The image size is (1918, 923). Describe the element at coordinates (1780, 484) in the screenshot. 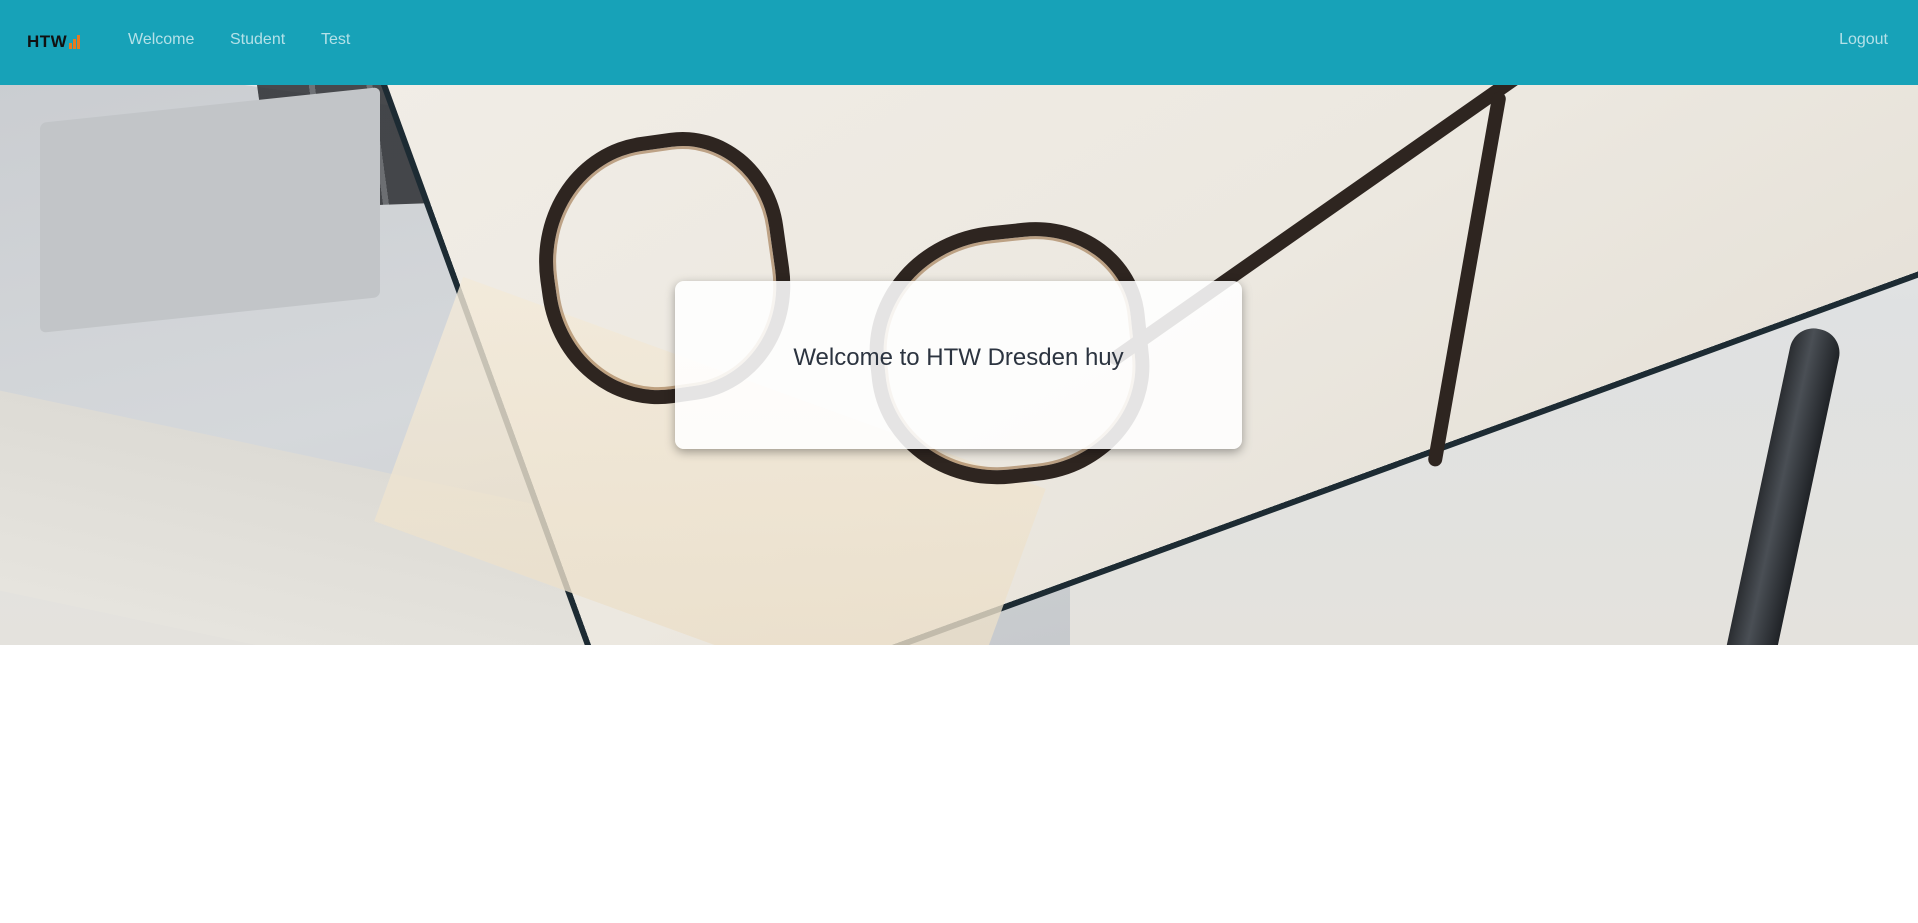

I see `hero-image-pen` at that location.